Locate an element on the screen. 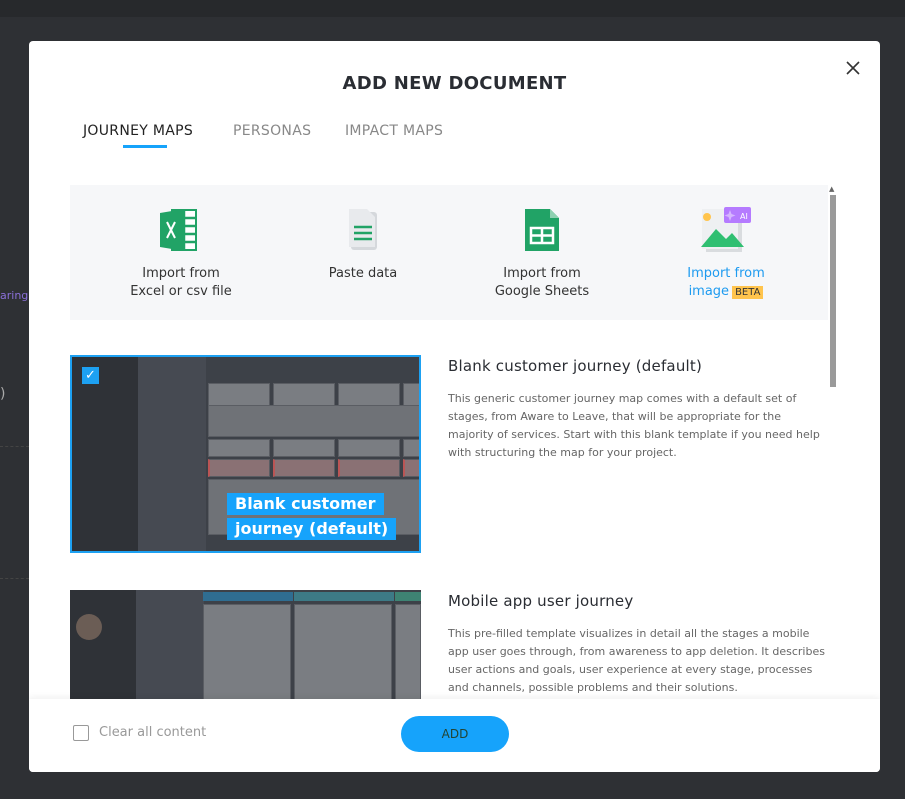 The image size is (905, 799). import-google-sheets-button: Import from Google Sheets is located at coordinates (542, 254).